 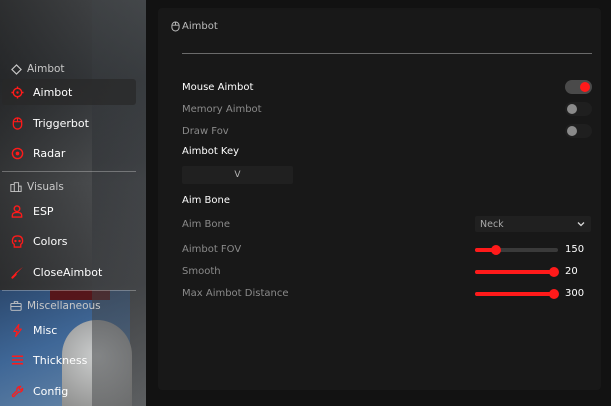 I want to click on aimbot-fov-label: Aimbot FOV, so click(x=212, y=249).